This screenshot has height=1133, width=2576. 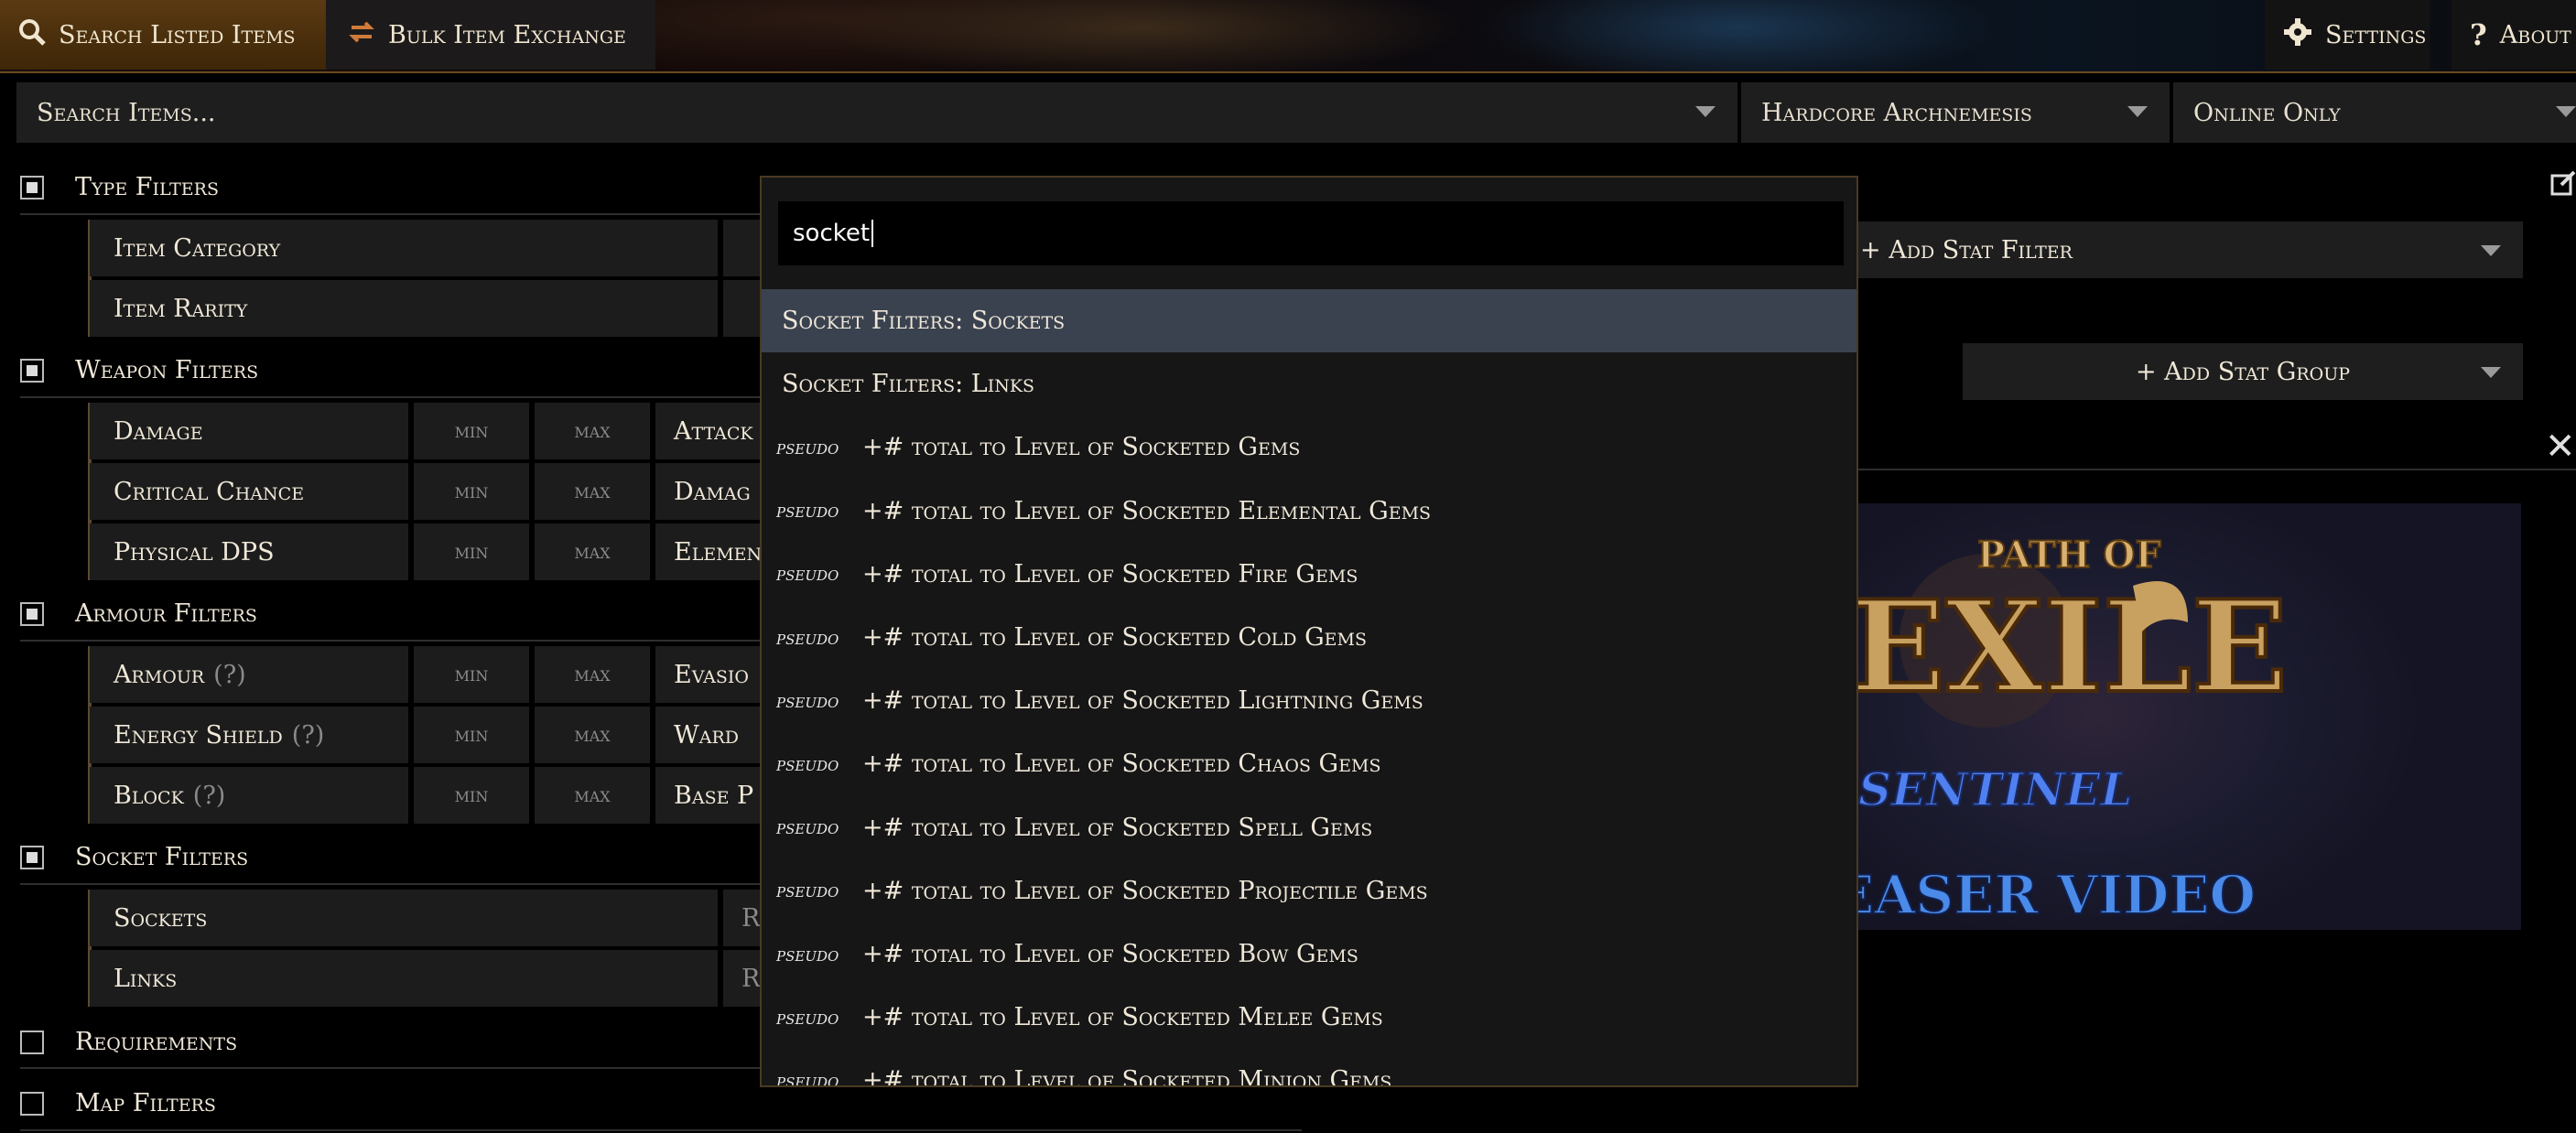 I want to click on status-select: Online Only, so click(x=2374, y=112).